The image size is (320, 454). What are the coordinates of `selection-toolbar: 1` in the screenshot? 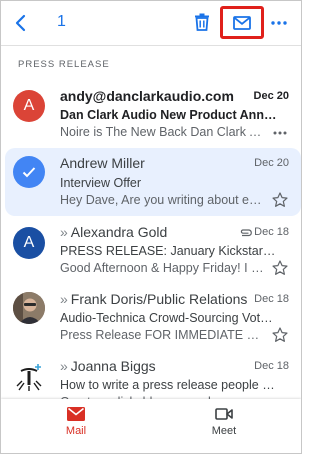 It's located at (151, 23).